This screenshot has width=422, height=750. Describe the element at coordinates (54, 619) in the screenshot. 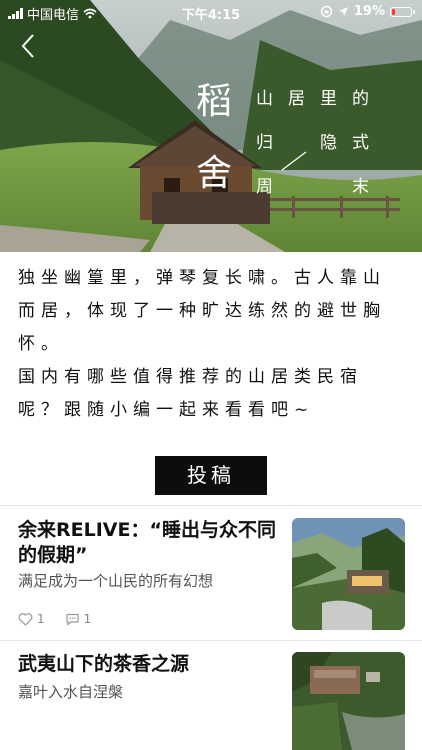

I see `article-stats: 1 1` at that location.